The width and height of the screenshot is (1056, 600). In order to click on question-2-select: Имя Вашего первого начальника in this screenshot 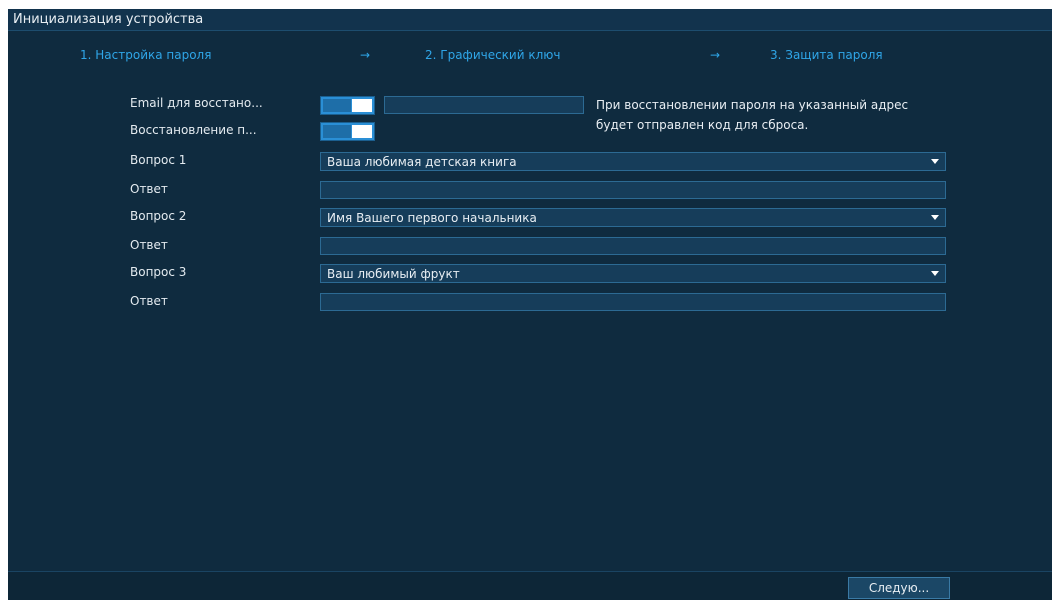, I will do `click(633, 217)`.